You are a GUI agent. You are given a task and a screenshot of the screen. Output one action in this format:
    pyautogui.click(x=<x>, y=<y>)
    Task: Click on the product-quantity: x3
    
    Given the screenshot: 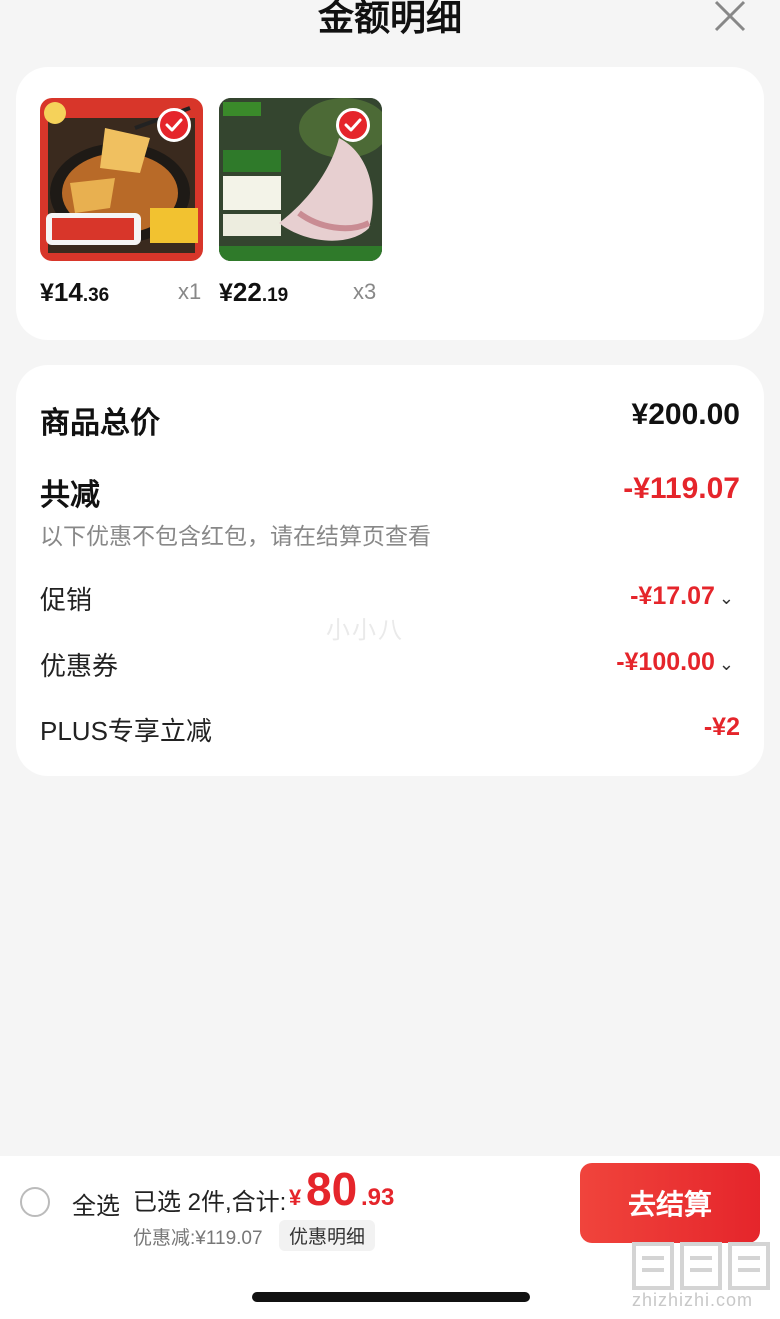 What is the action you would take?
    pyautogui.click(x=365, y=291)
    